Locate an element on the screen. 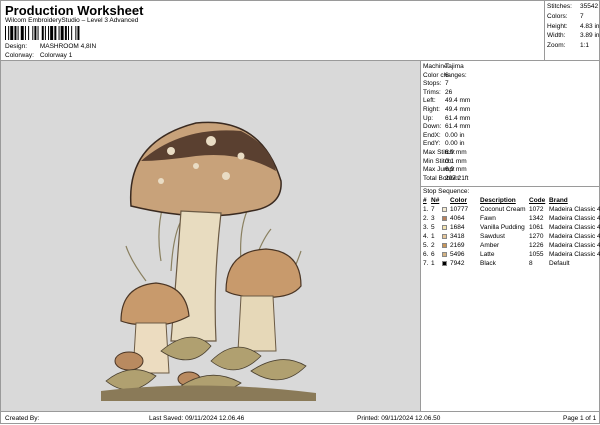 This screenshot has height=425, width=600. machine-info-row: Total Bobbin: 207.21ft is located at coordinates (511, 178).